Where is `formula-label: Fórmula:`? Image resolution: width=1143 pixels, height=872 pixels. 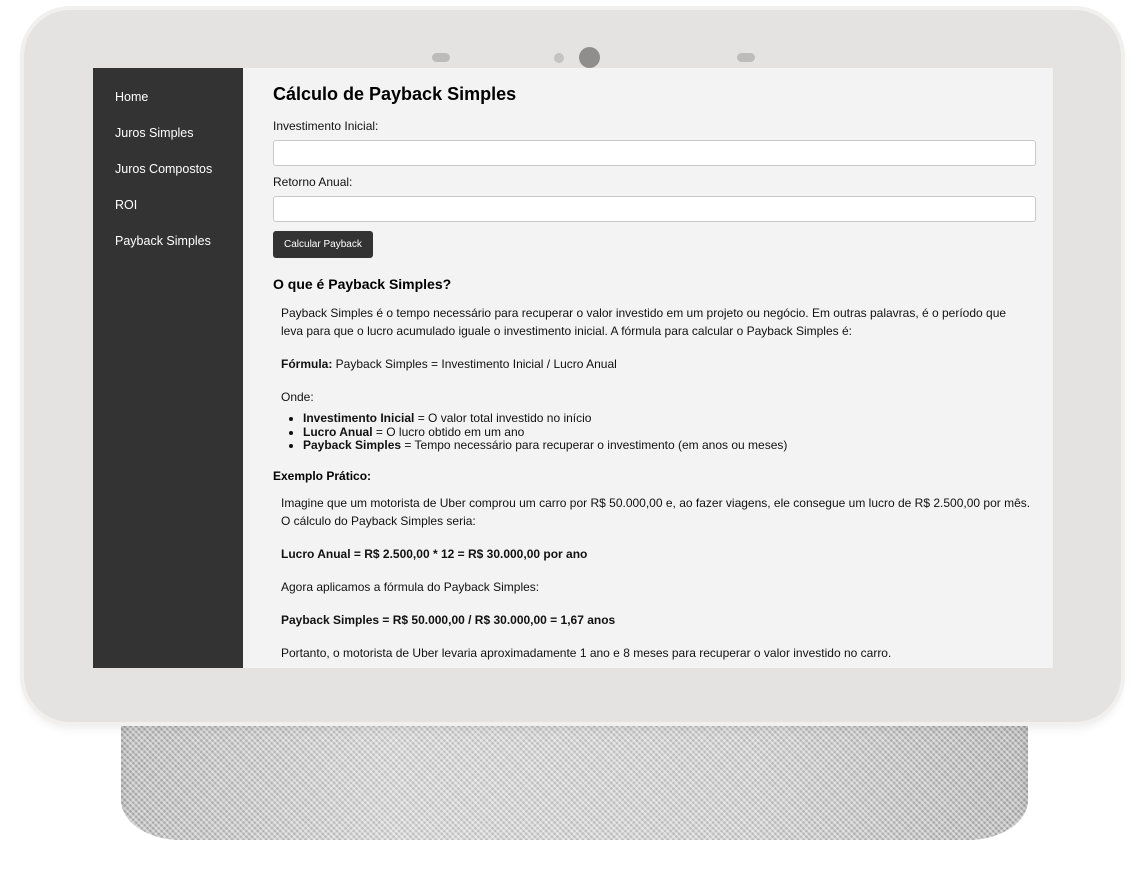 formula-label: Fórmula: is located at coordinates (307, 364).